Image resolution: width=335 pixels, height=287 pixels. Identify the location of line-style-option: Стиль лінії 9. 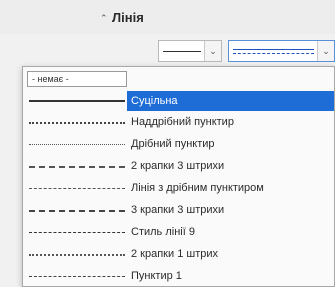
(179, 233).